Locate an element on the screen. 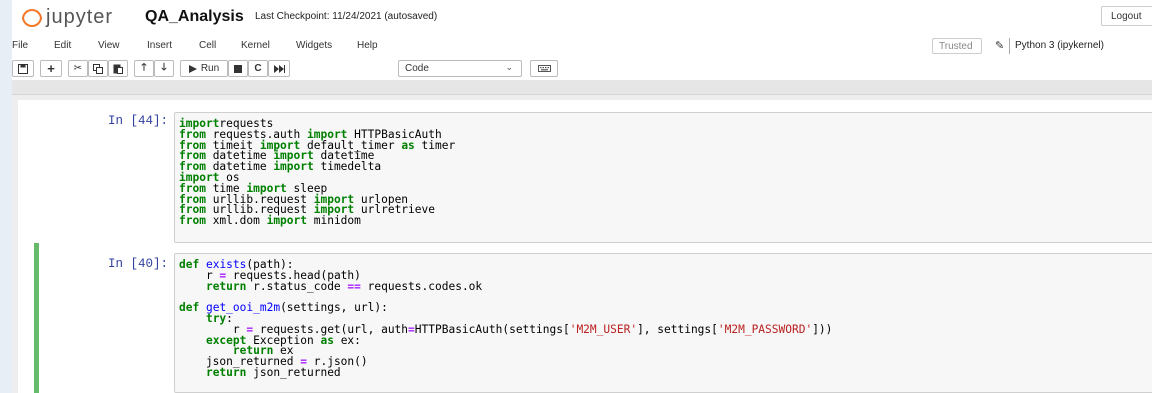 The height and width of the screenshot is (393, 1152). header-divider is located at coordinates (582, 87).